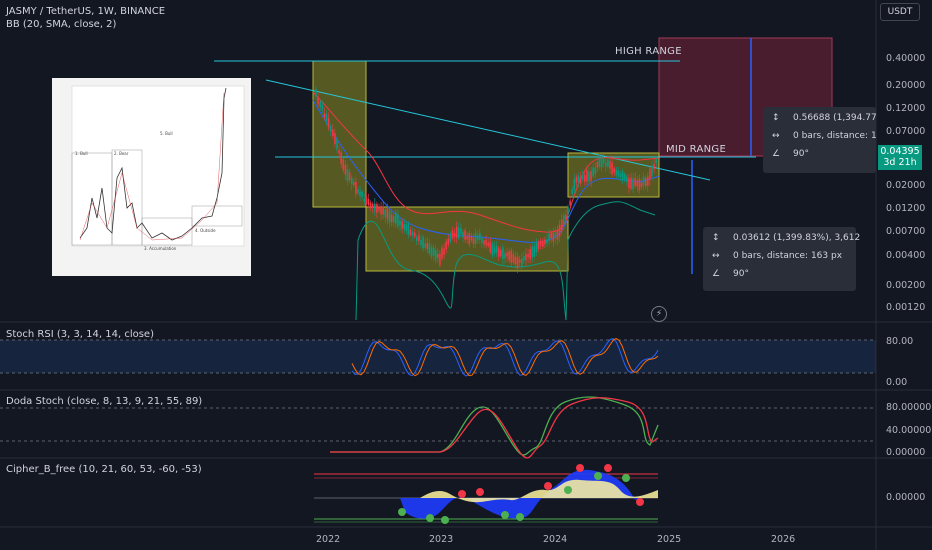  I want to click on time-tick: 2025, so click(669, 539).